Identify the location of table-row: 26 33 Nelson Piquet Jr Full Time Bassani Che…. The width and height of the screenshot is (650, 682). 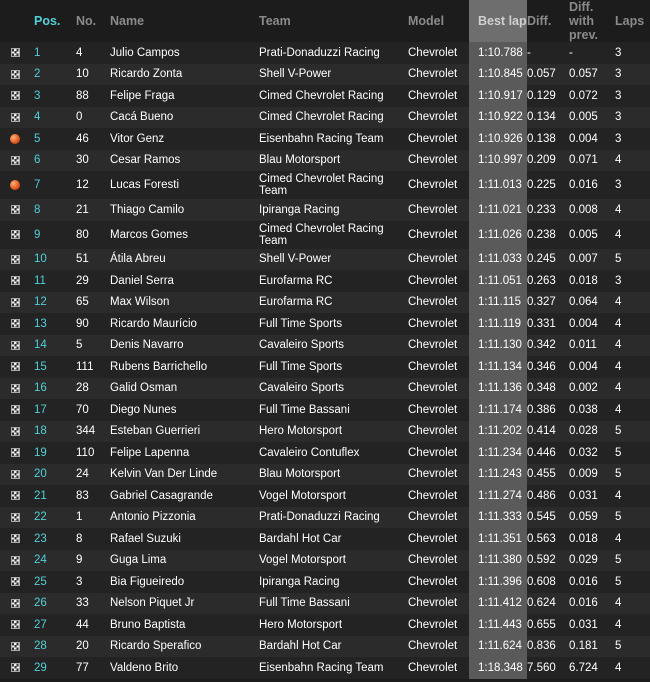
(325, 603).